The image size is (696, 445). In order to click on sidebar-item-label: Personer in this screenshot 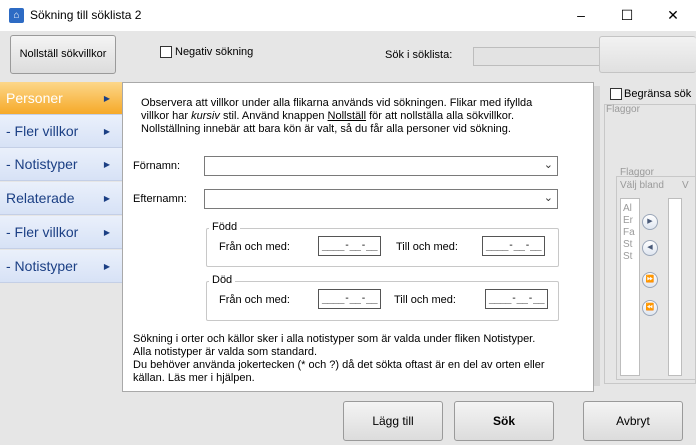, I will do `click(34, 98)`.